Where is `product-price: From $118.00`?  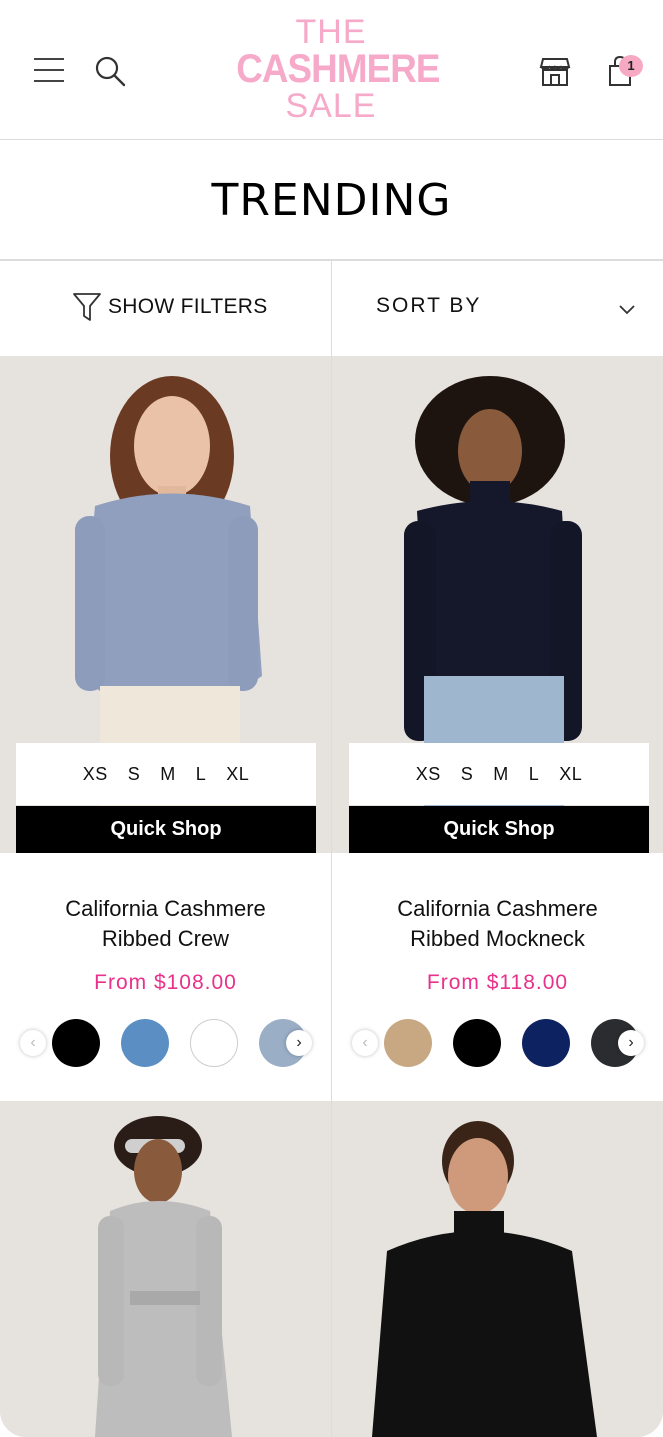
product-price: From $118.00 is located at coordinates (497, 982).